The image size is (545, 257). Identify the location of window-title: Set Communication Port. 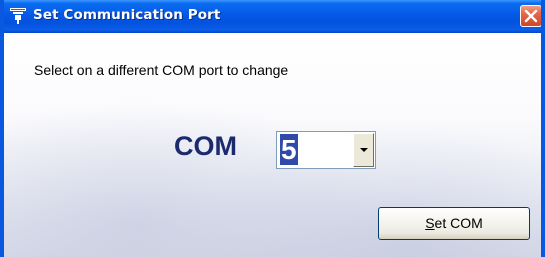
(127, 15).